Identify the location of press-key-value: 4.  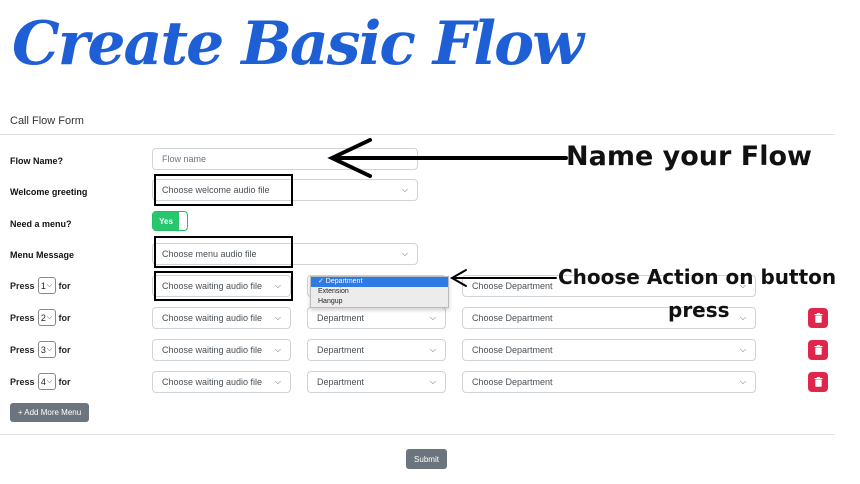
(43, 381).